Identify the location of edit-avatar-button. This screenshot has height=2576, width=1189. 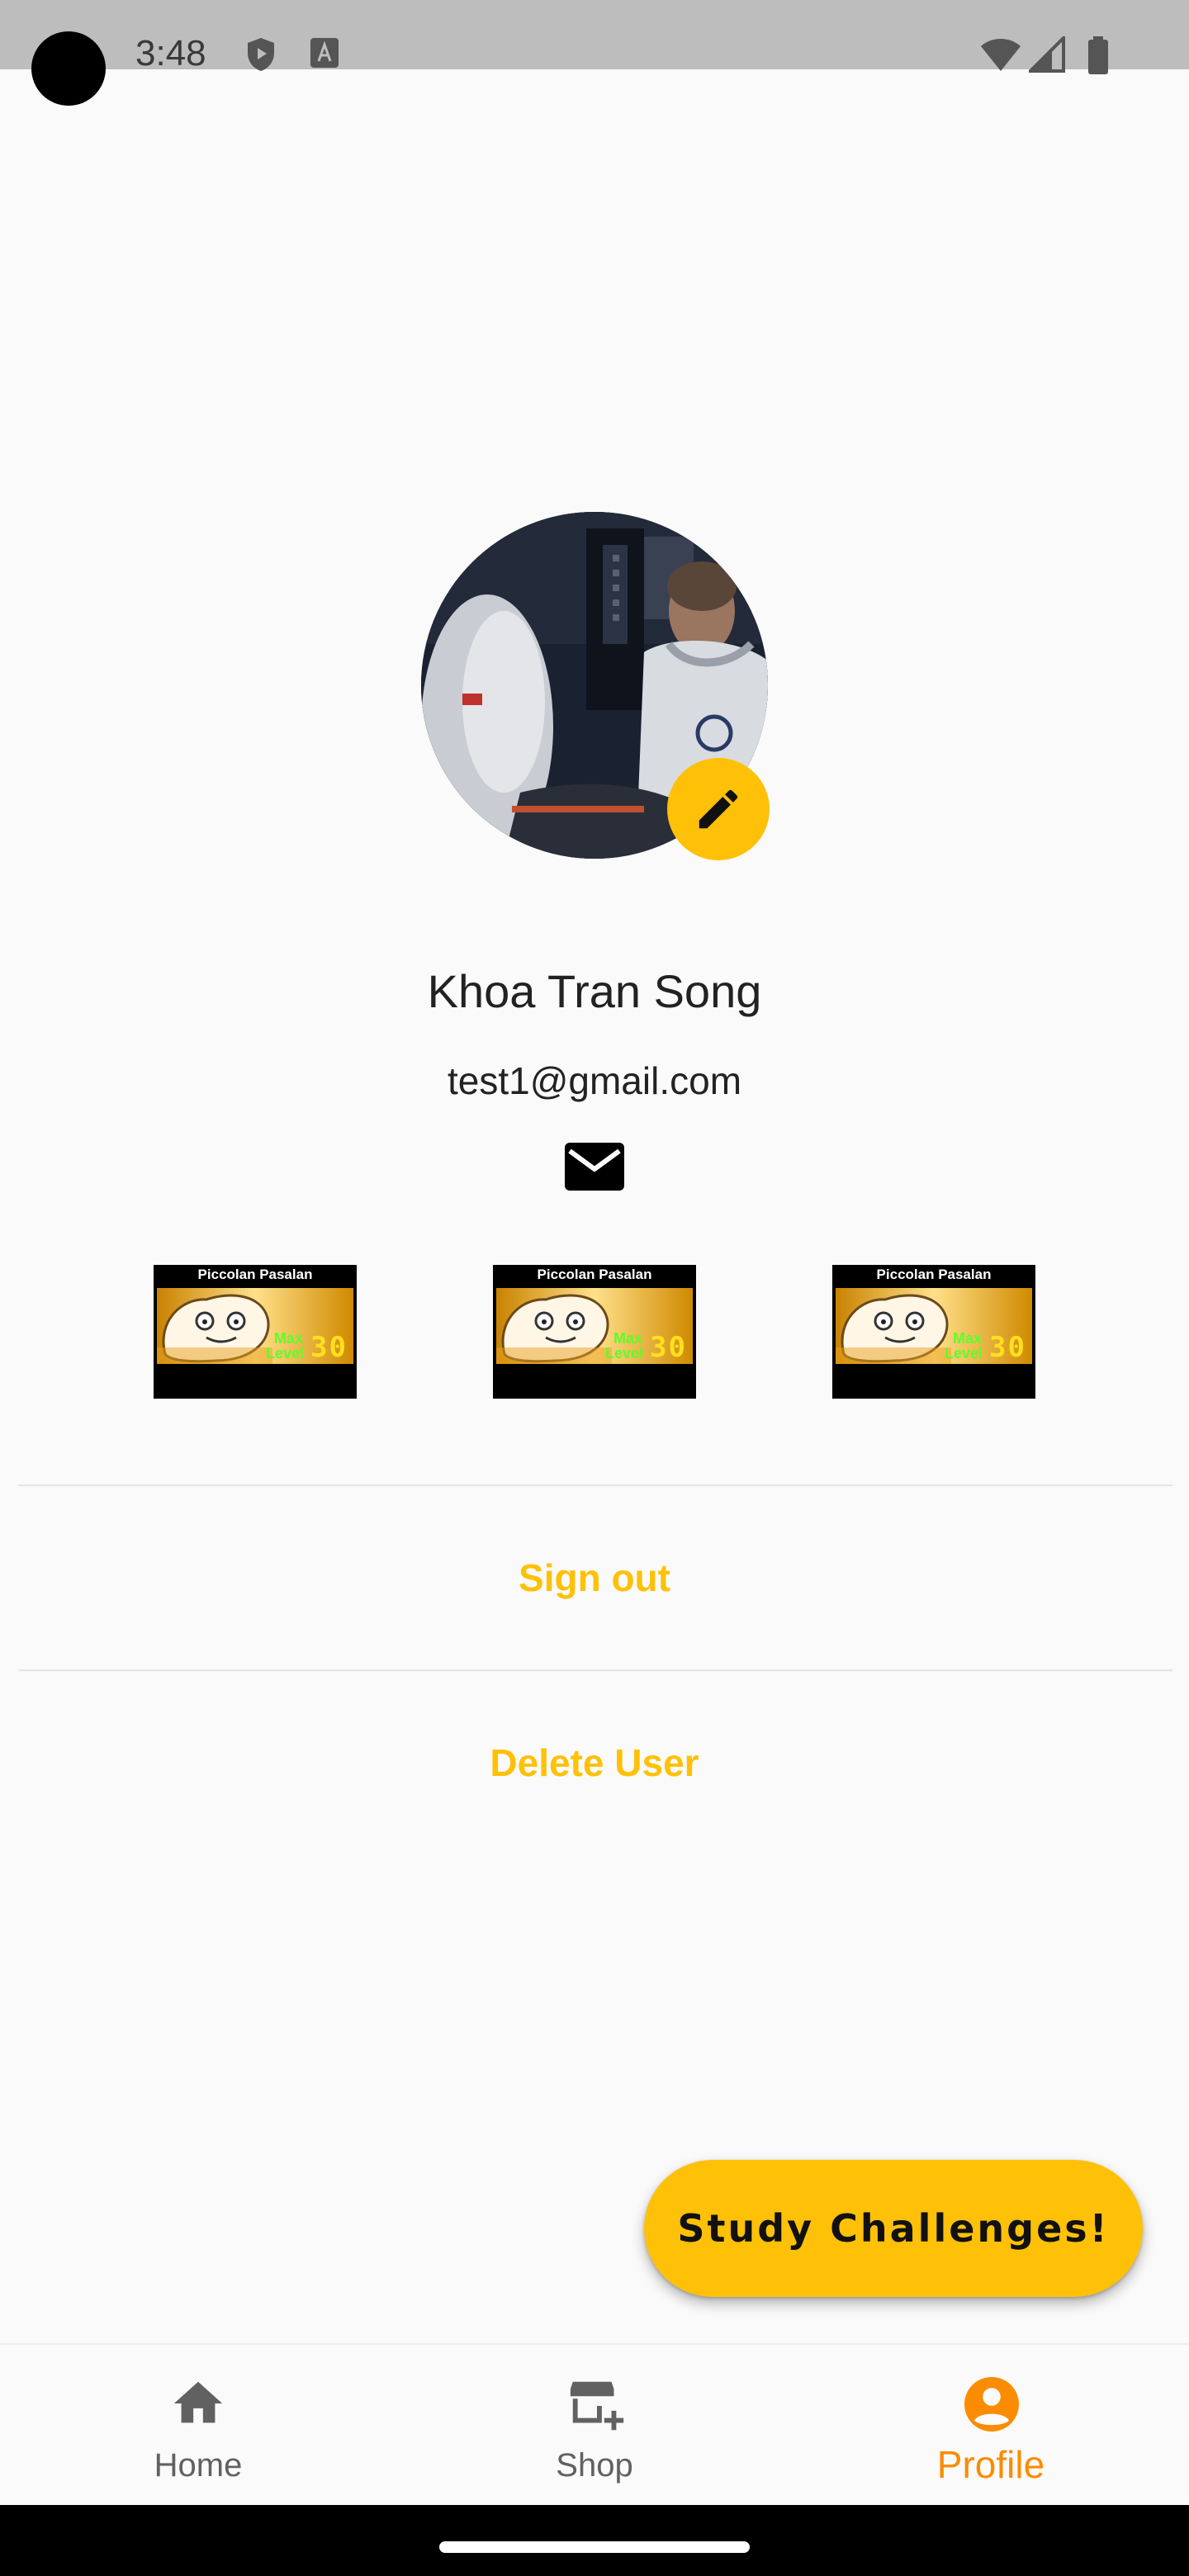
(718, 809).